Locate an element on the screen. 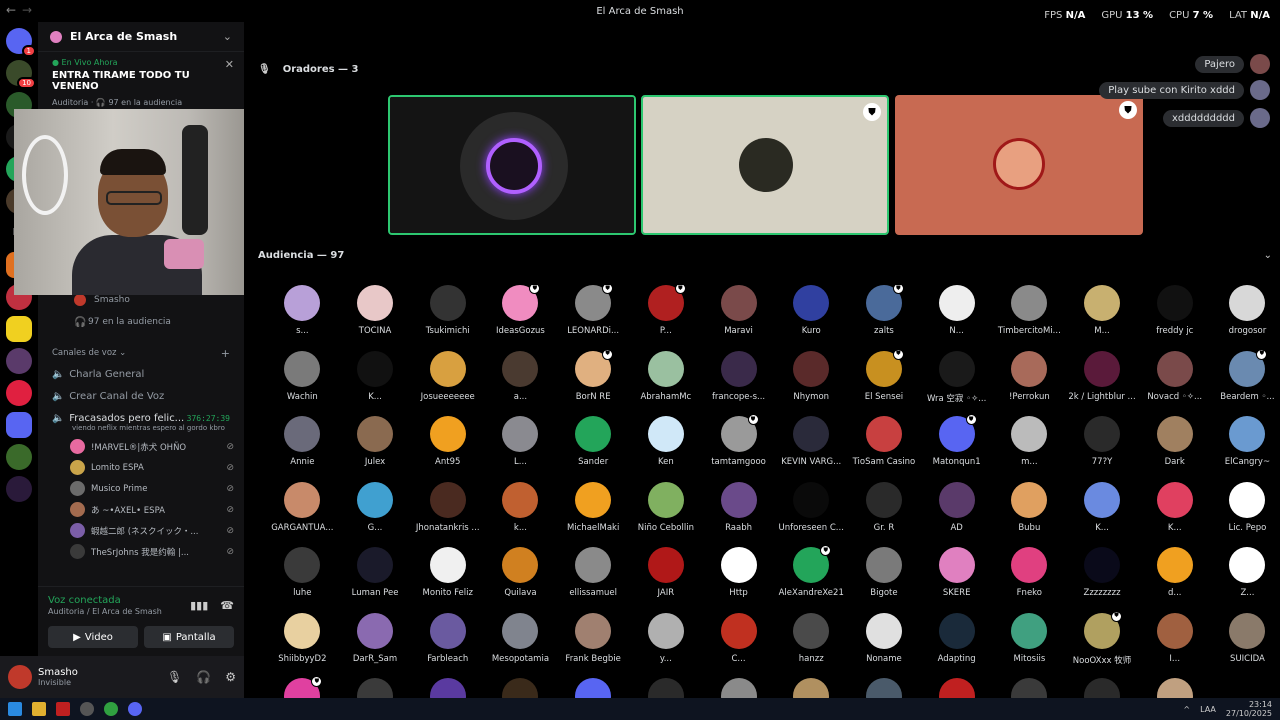 Image resolution: width=1280 pixels, height=720 pixels. headphones-icon: 🎧 is located at coordinates (203, 677).